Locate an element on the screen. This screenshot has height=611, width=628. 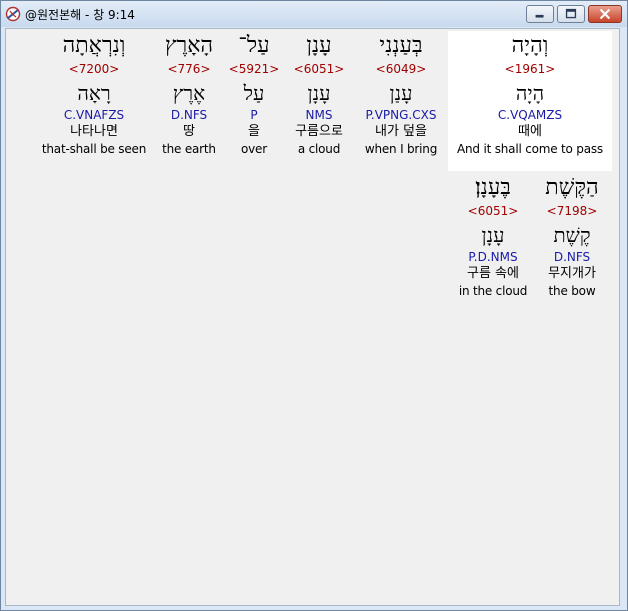
hebrew-word: הַקֶּשֶׁת is located at coordinates (572, 187).